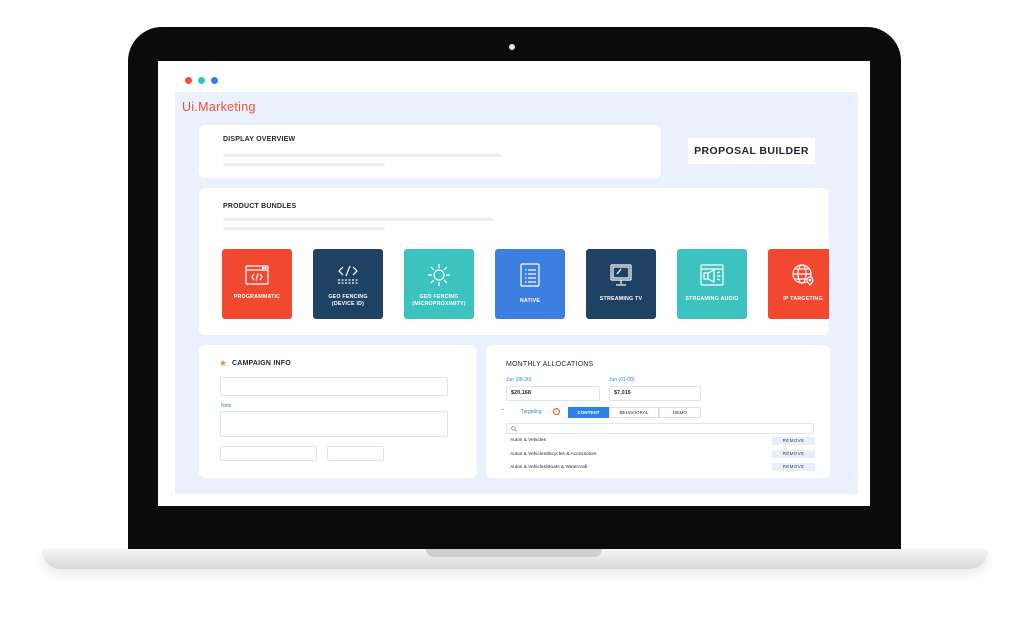 Image resolution: width=1027 pixels, height=620 pixels. Describe the element at coordinates (621, 275) in the screenshot. I see `television-icon` at that location.